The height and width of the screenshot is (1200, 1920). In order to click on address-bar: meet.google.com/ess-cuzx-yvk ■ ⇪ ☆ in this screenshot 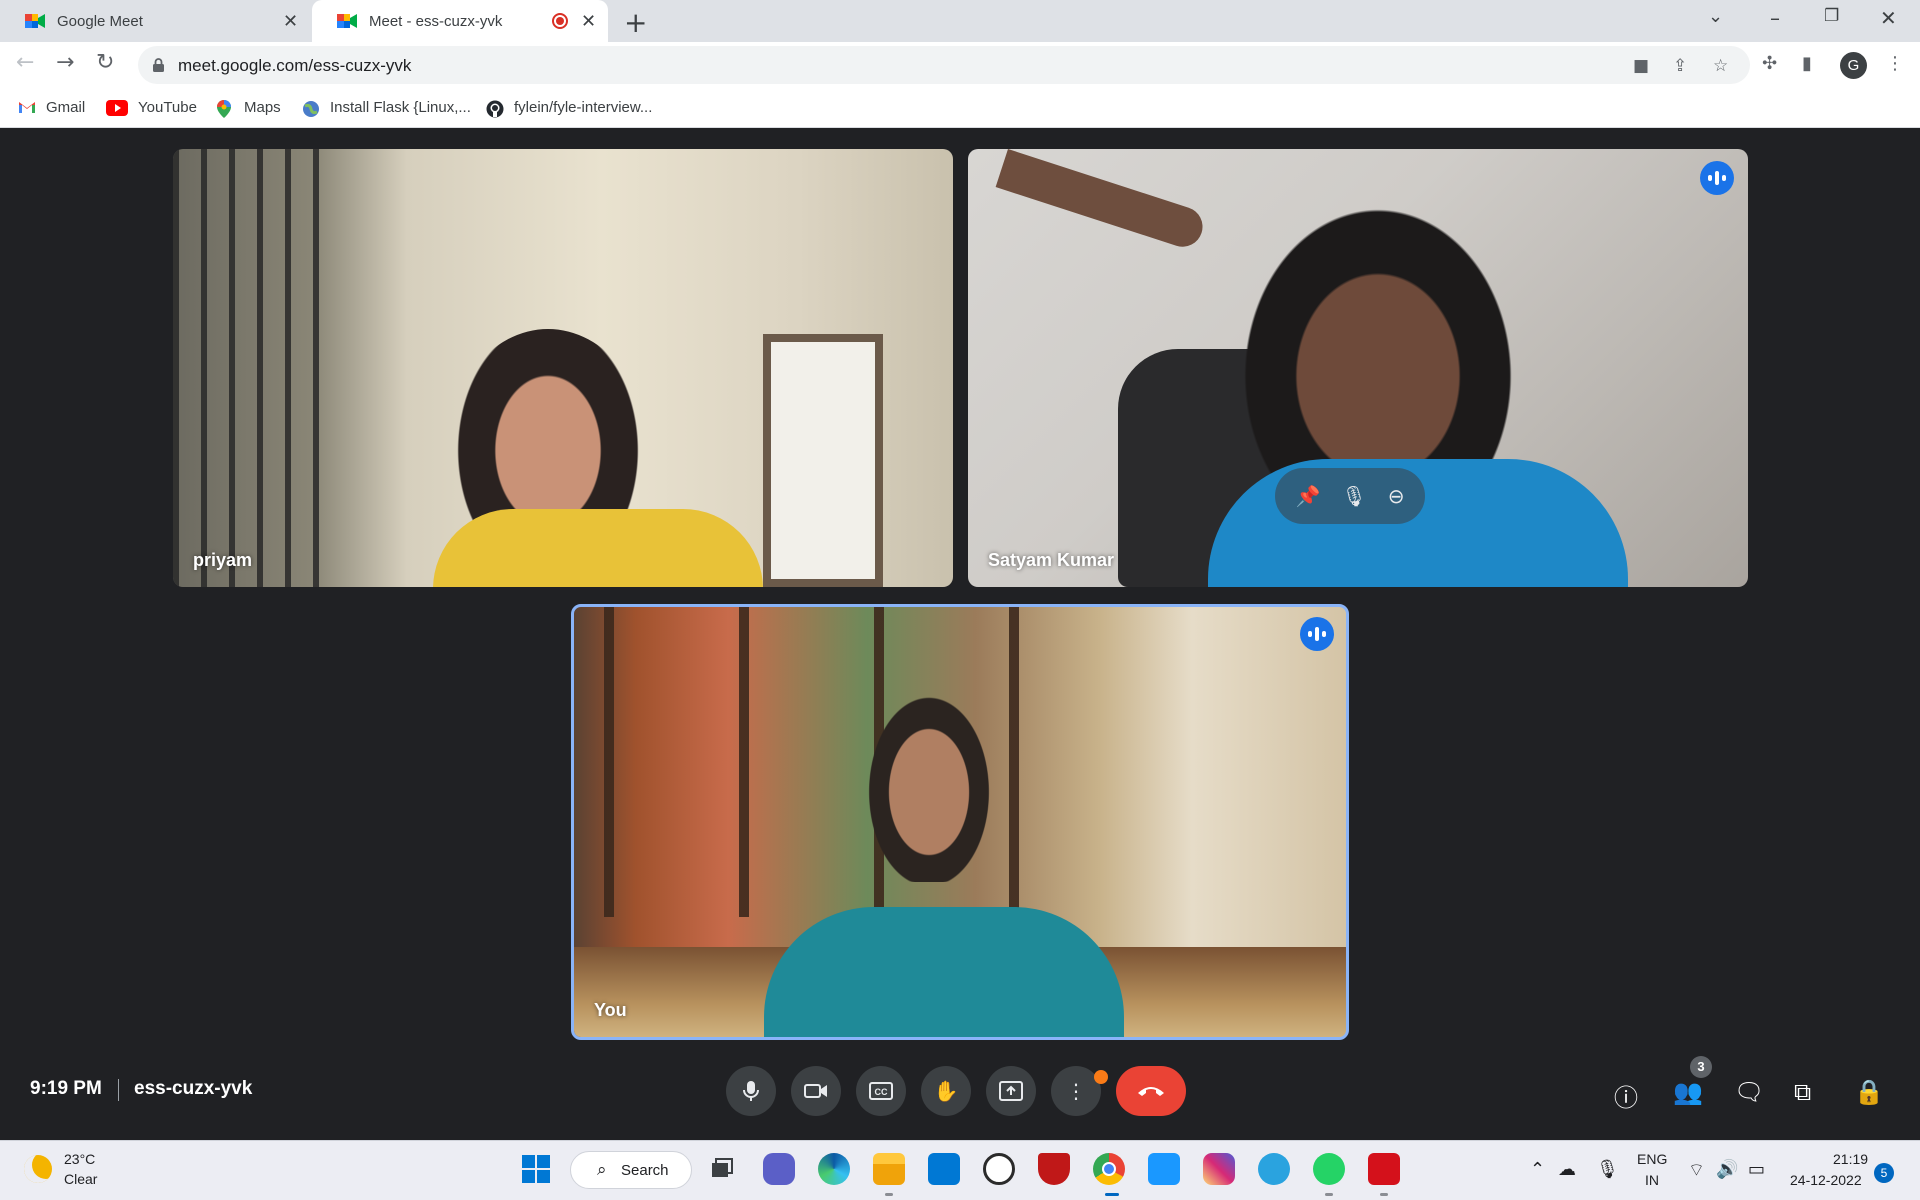, I will do `click(944, 65)`.